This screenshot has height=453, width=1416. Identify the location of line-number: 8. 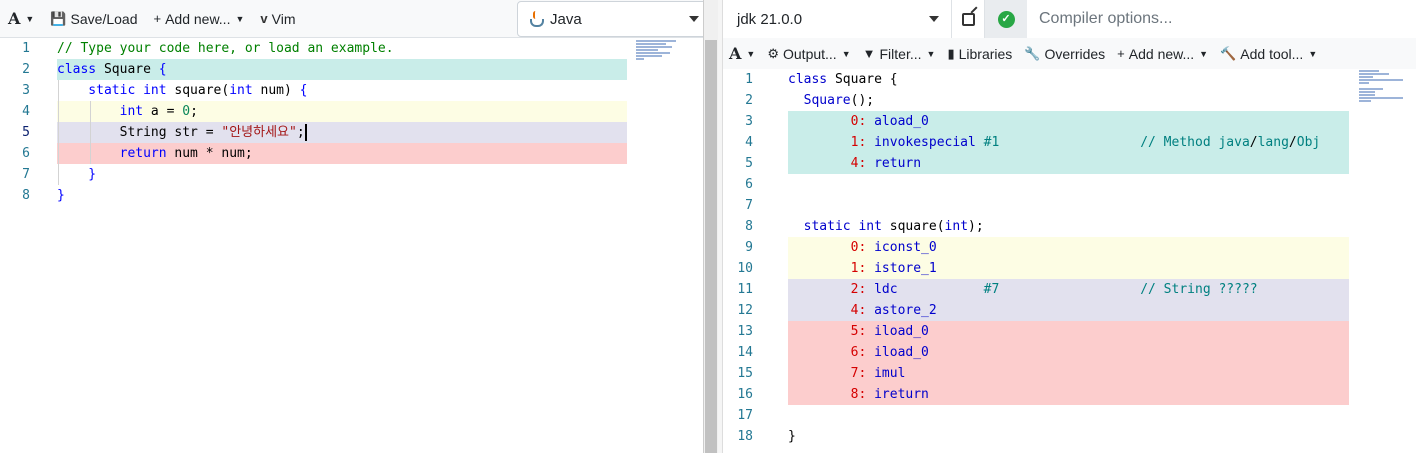
(749, 226).